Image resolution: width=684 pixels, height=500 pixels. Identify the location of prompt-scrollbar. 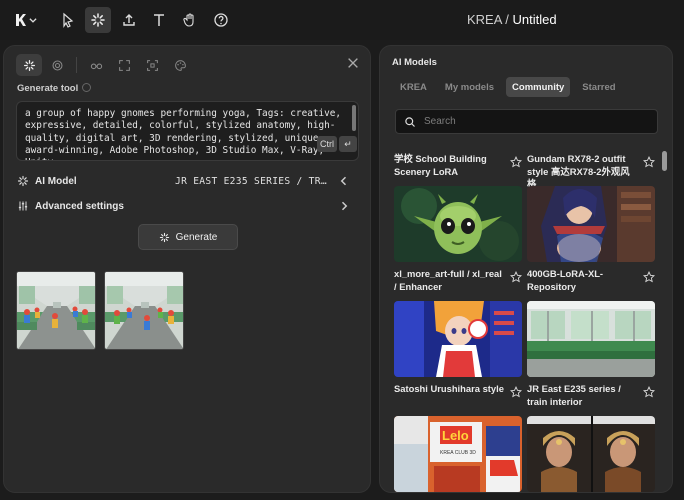
(354, 118).